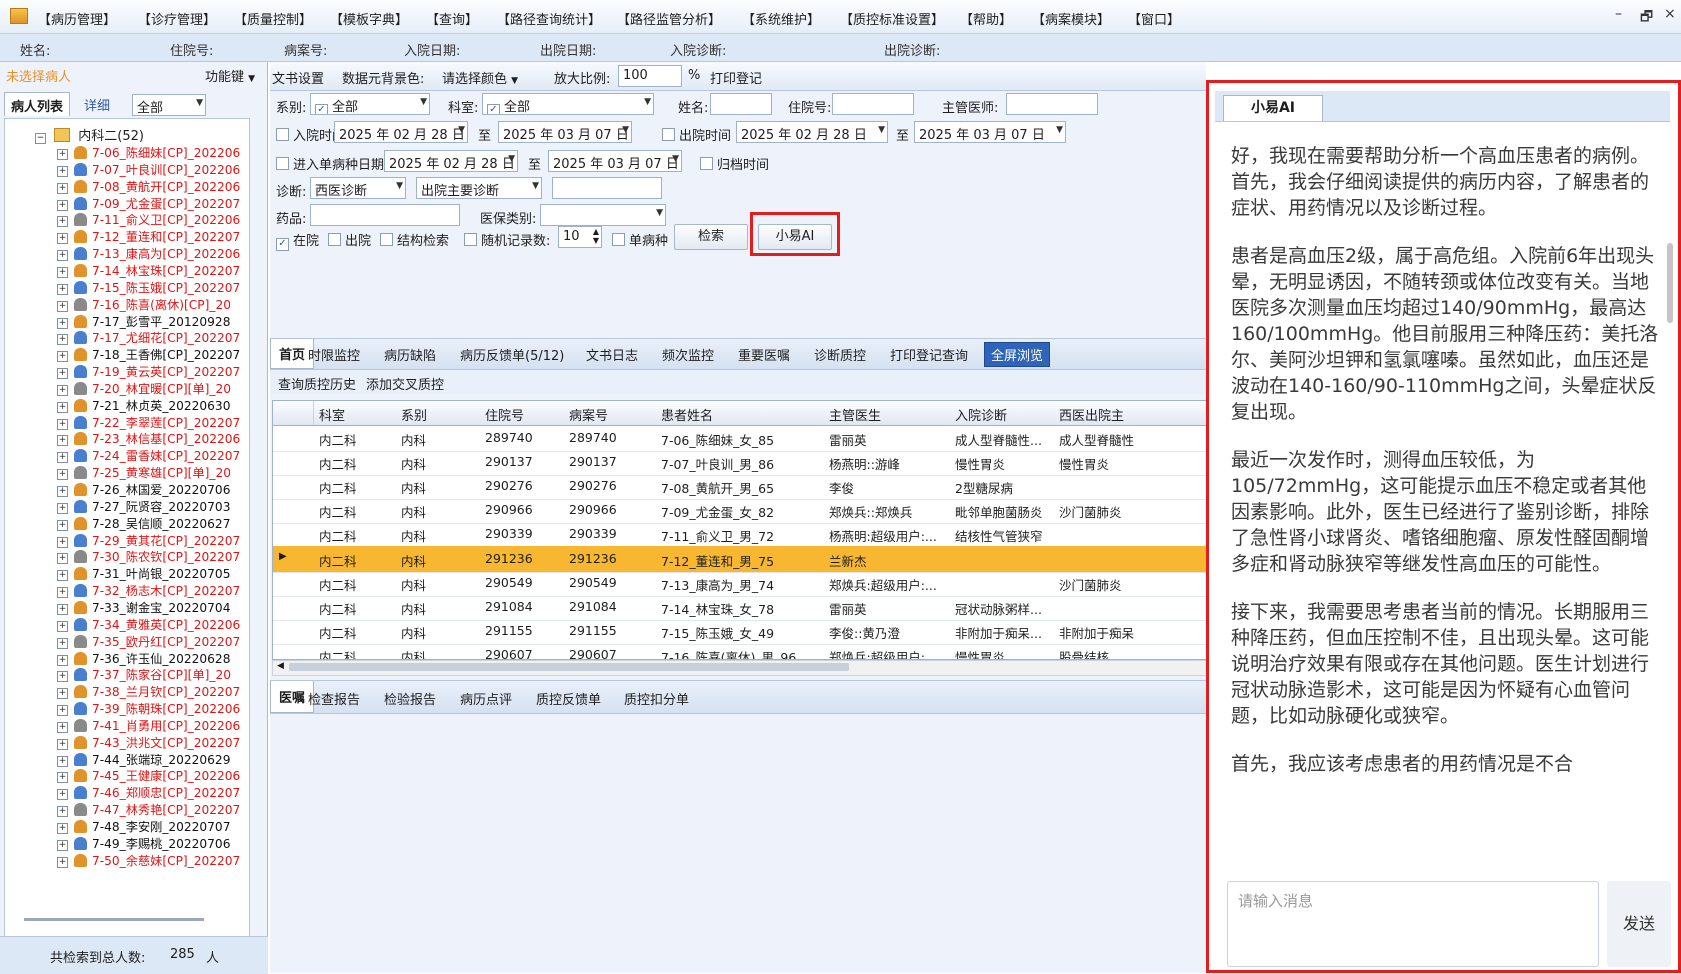 The image size is (1681, 974). What do you see at coordinates (143, 321) in the screenshot?
I see `patient-tree-item: +7-17_彭雪平_20120928` at bounding box center [143, 321].